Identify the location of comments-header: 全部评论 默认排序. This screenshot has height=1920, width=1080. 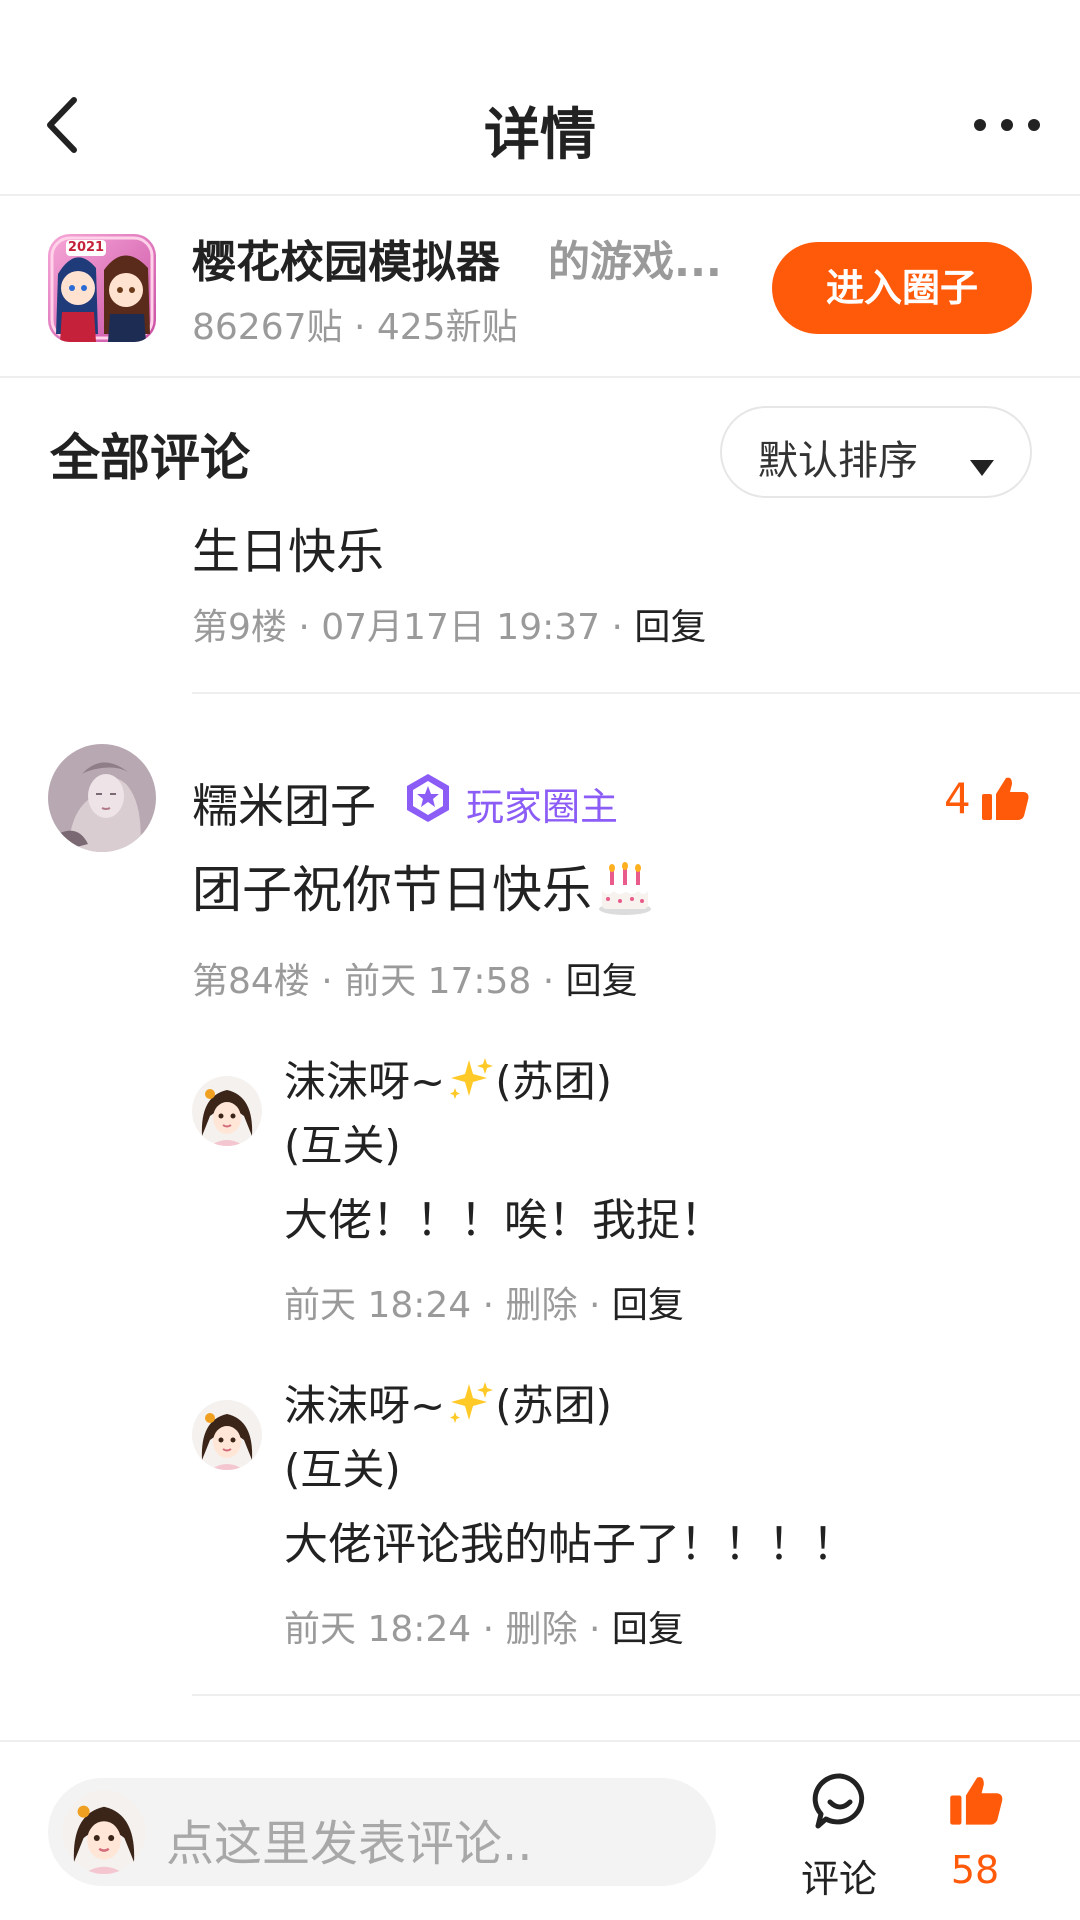
(540, 450).